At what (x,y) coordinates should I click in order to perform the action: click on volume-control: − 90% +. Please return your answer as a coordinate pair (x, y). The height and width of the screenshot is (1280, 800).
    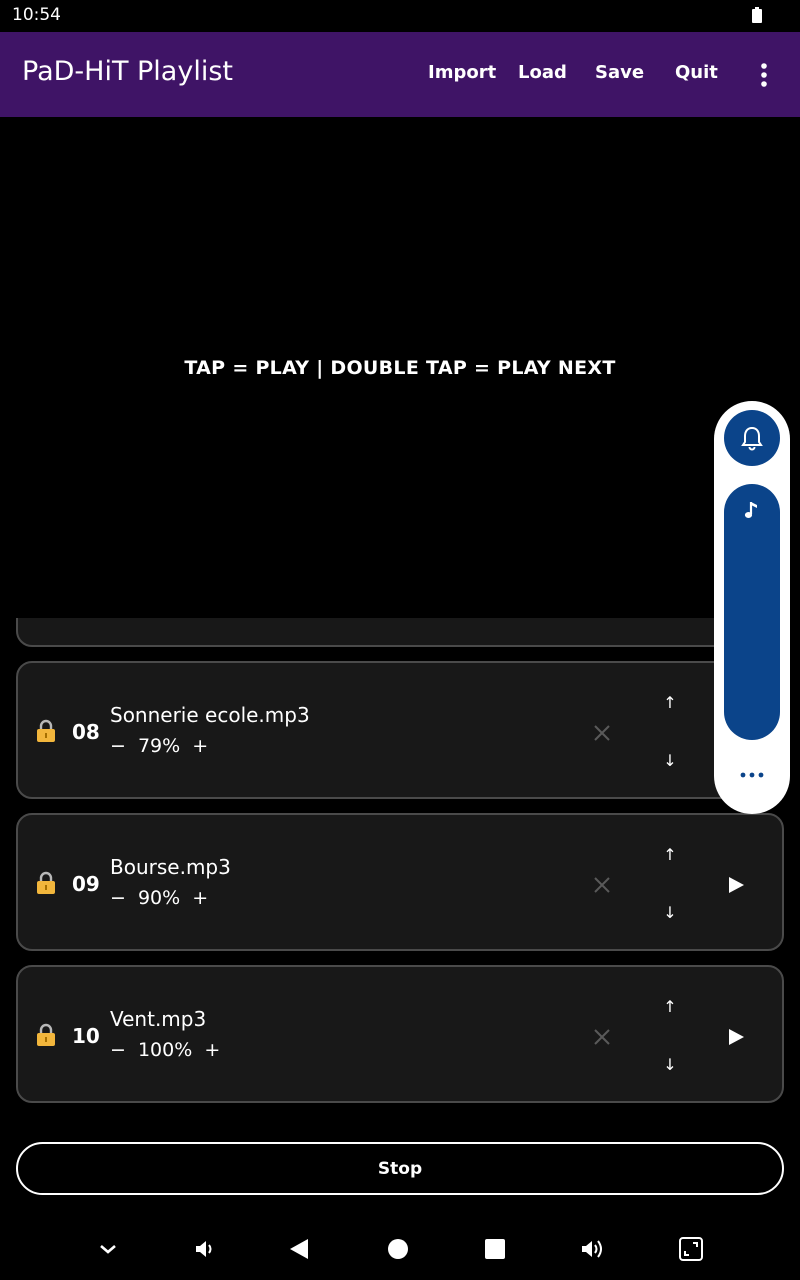
    Looking at the image, I should click on (159, 898).